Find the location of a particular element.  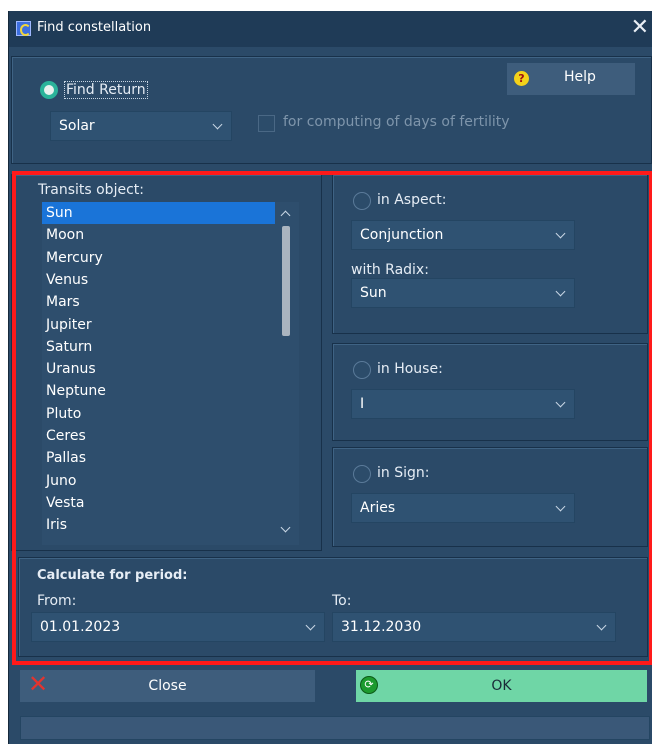

find-return-radio is located at coordinates (49, 90).